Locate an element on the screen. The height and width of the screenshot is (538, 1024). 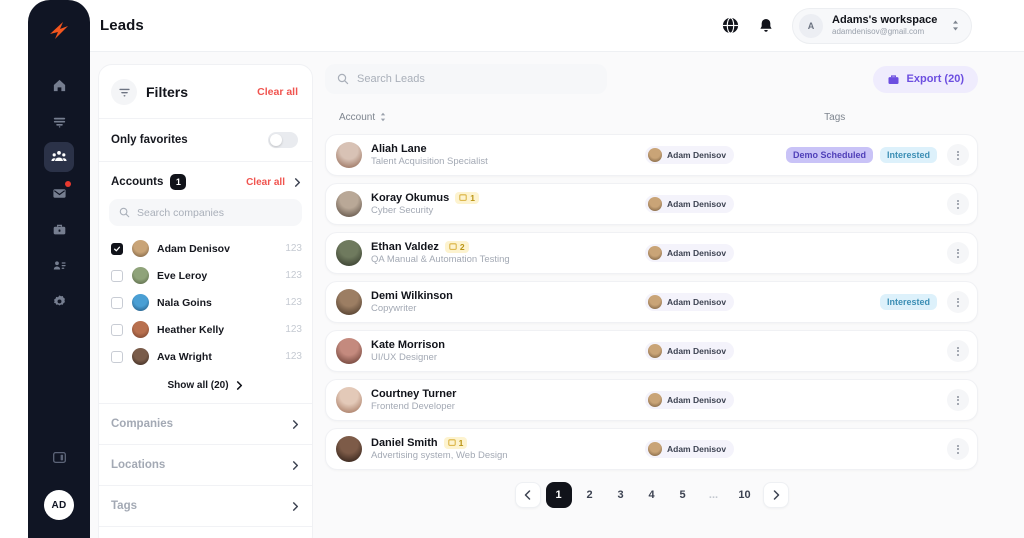
lead-tags: Interested is located at coordinates (908, 302).